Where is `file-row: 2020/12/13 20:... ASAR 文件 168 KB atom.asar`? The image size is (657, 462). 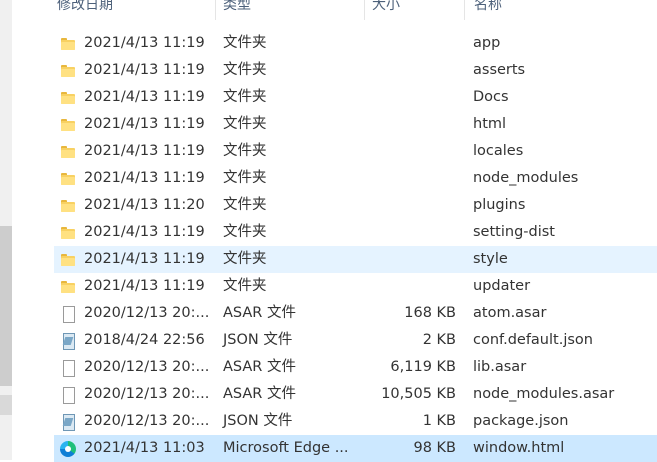 file-row: 2020/12/13 20:... ASAR 文件 168 KB atom.asar is located at coordinates (355, 313).